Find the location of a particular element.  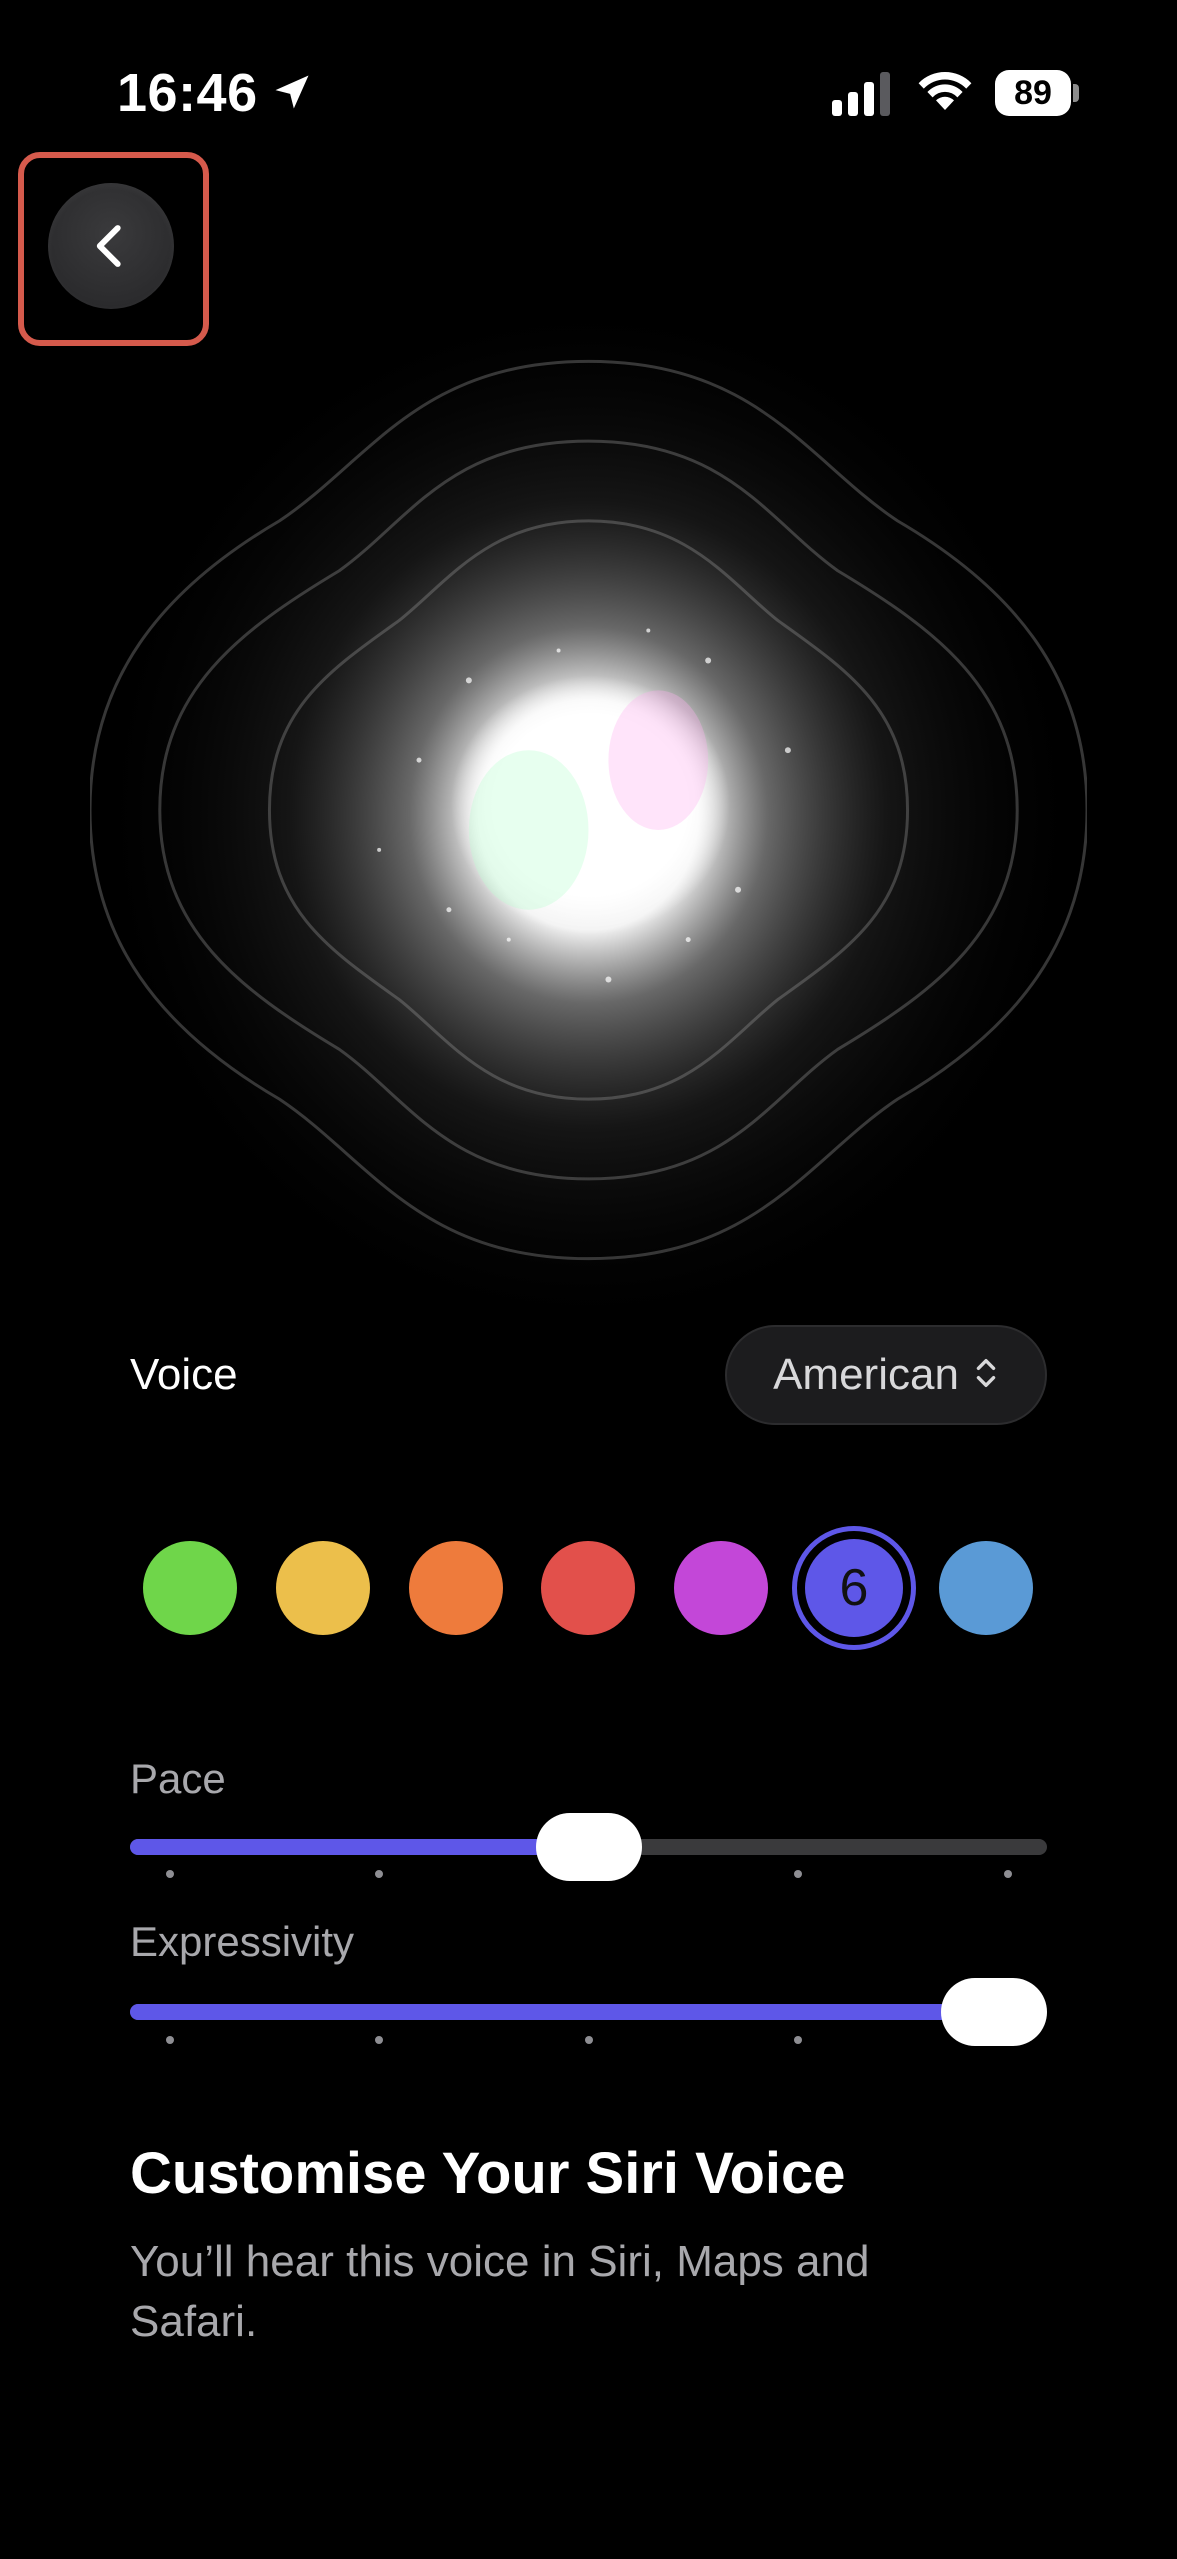

expressivity-slider-thumb is located at coordinates (994, 2012).